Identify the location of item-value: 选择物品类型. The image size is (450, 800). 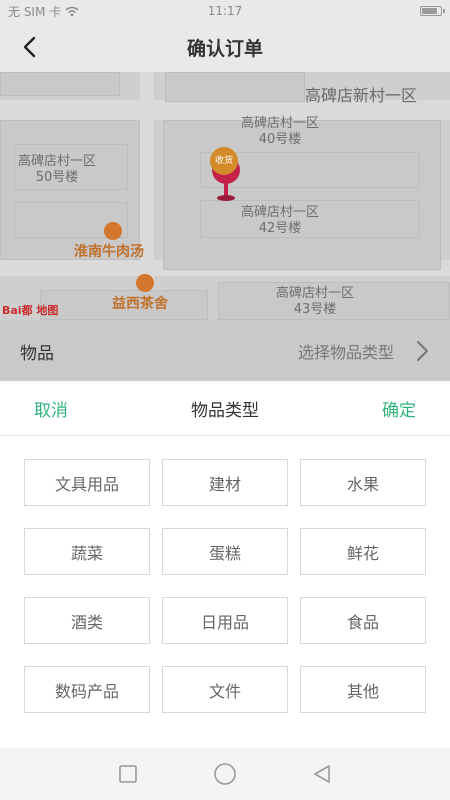
(345, 352).